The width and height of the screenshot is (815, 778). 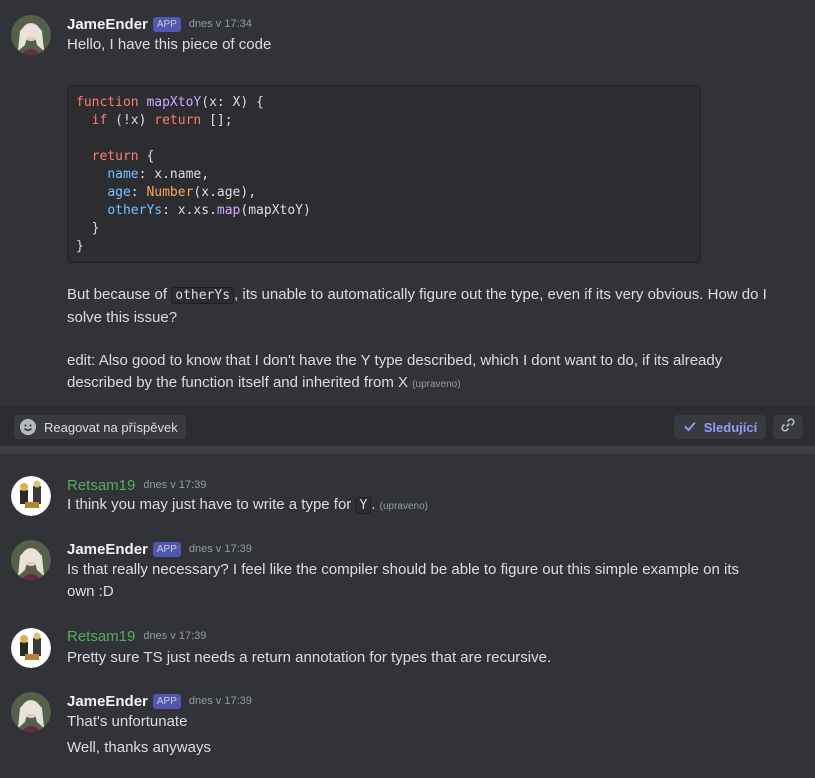 I want to click on react-to-post-button: Reagovat na příspěvek, so click(x=100, y=427).